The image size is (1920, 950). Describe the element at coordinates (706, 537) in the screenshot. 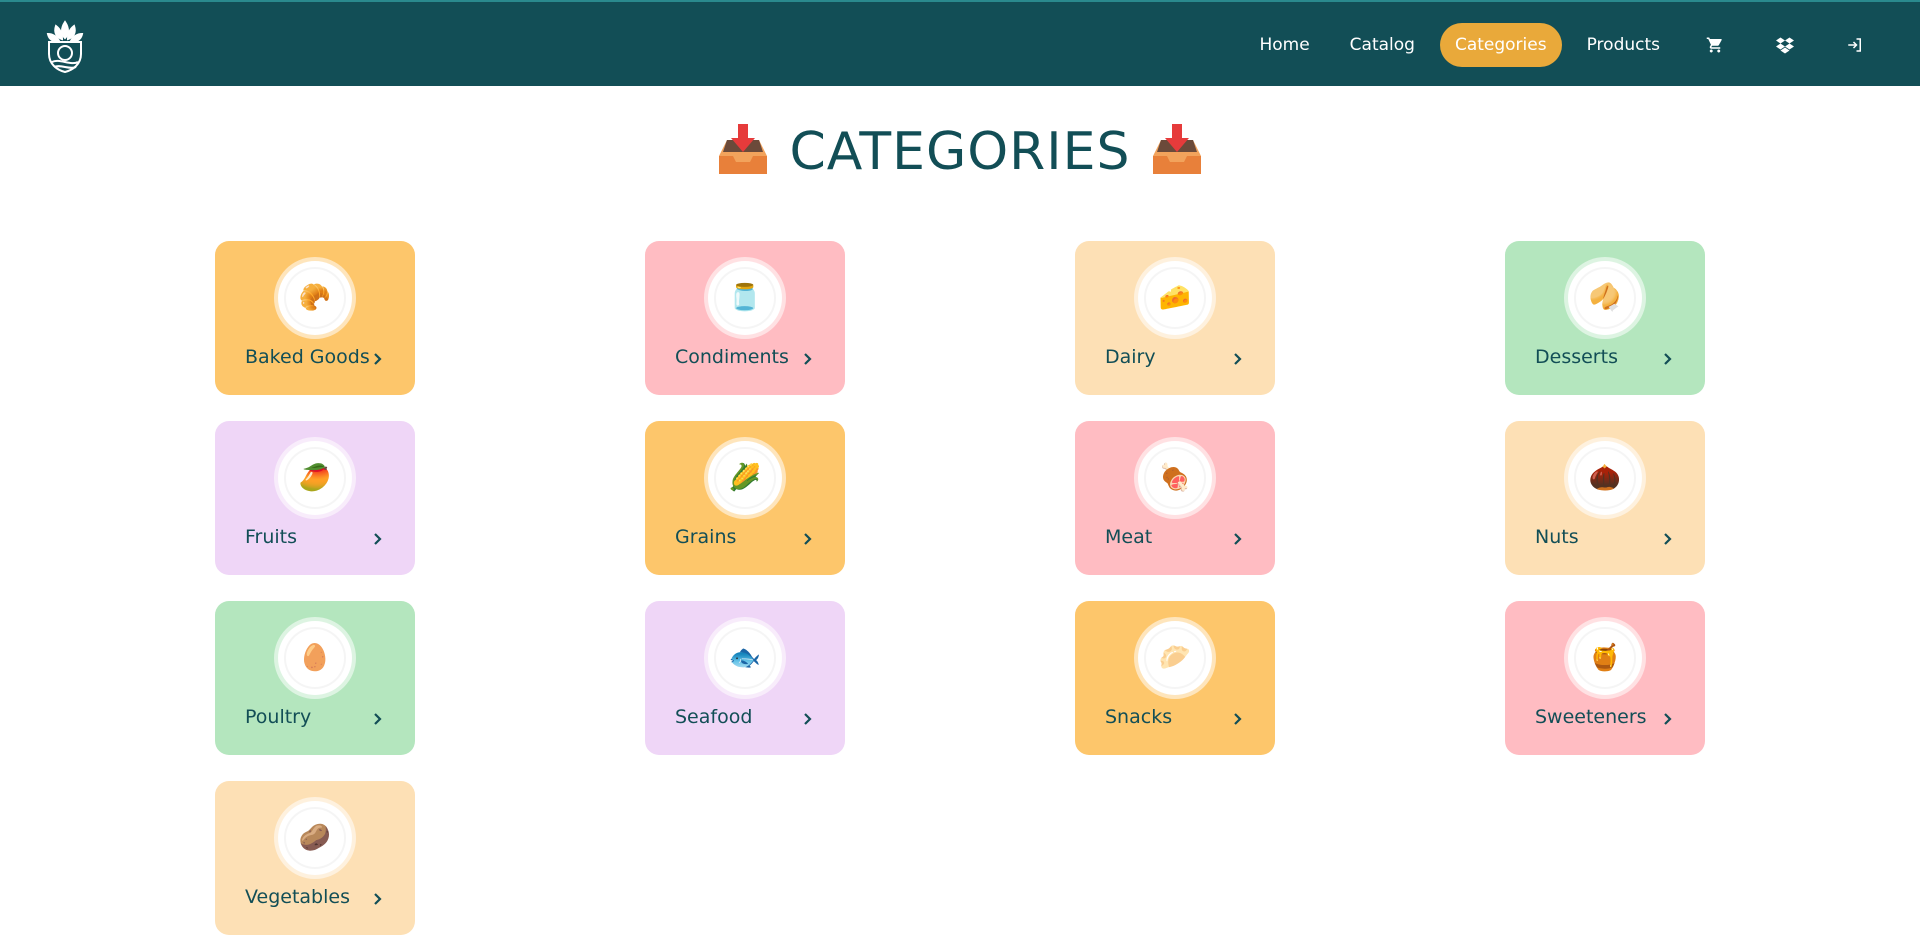

I see `category-label: Grains` at that location.